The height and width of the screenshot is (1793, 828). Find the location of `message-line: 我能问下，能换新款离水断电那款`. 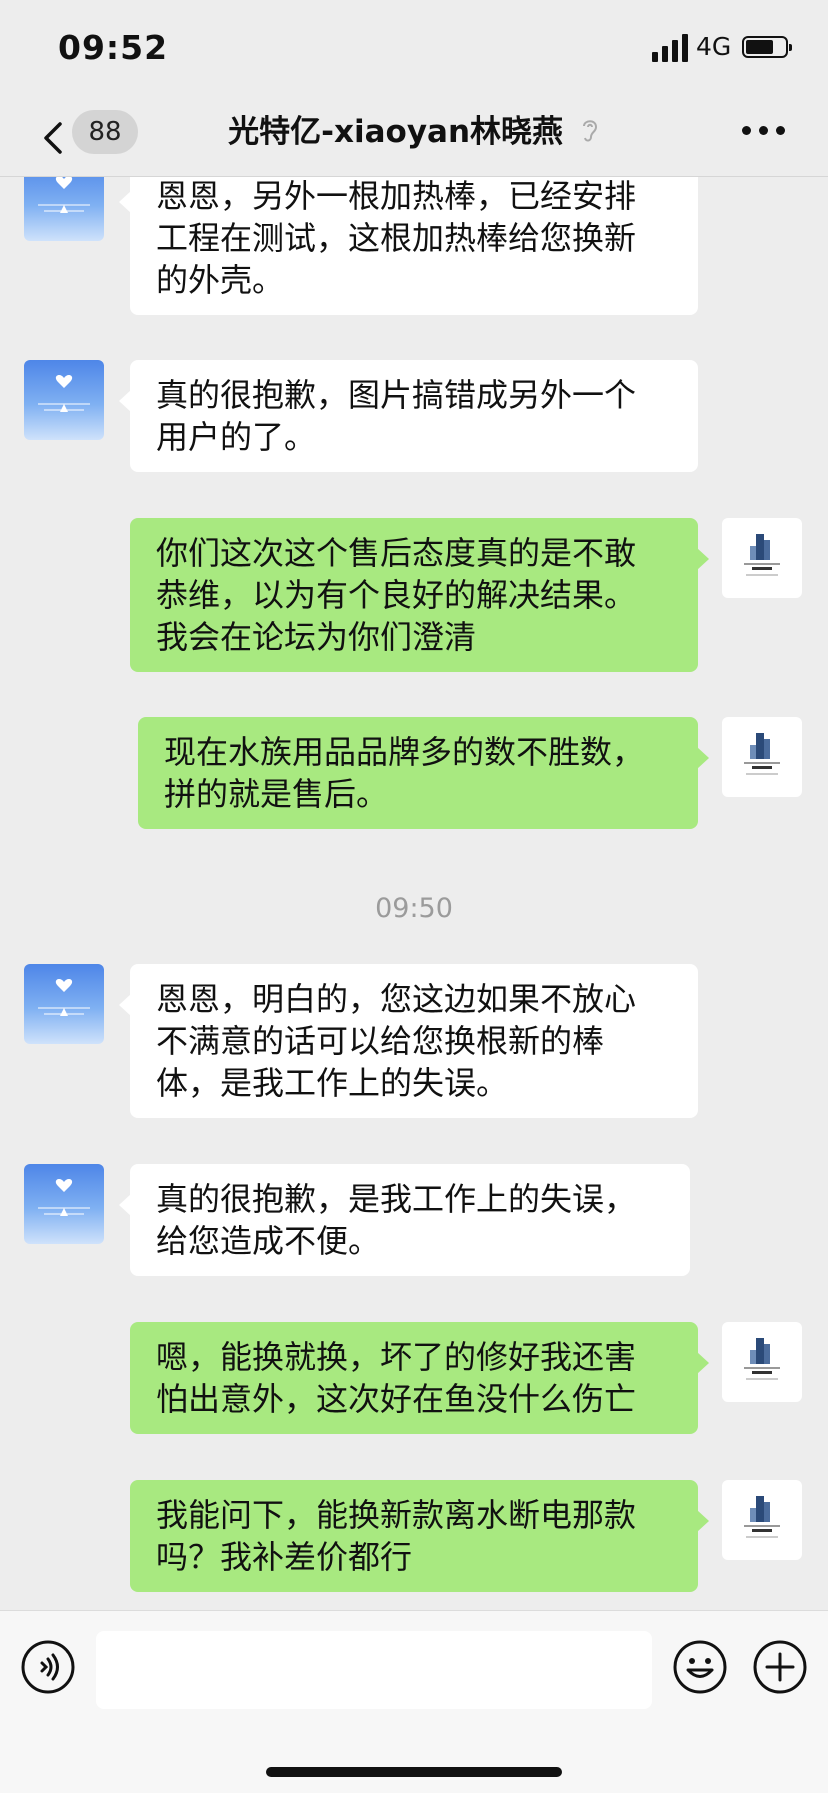

message-line: 我能问下，能换新款离水断电那款 is located at coordinates (396, 1515).